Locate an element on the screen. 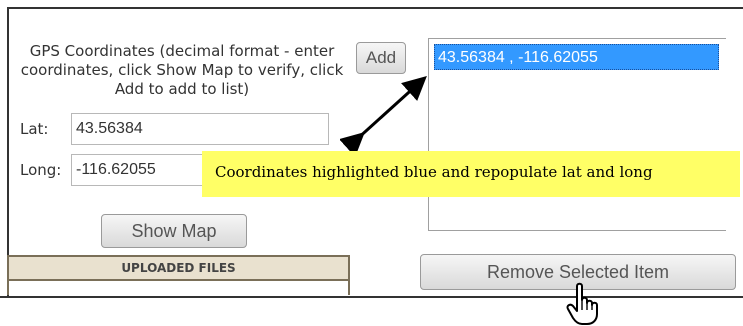 The image size is (743, 326). long-input is located at coordinates (138, 170).